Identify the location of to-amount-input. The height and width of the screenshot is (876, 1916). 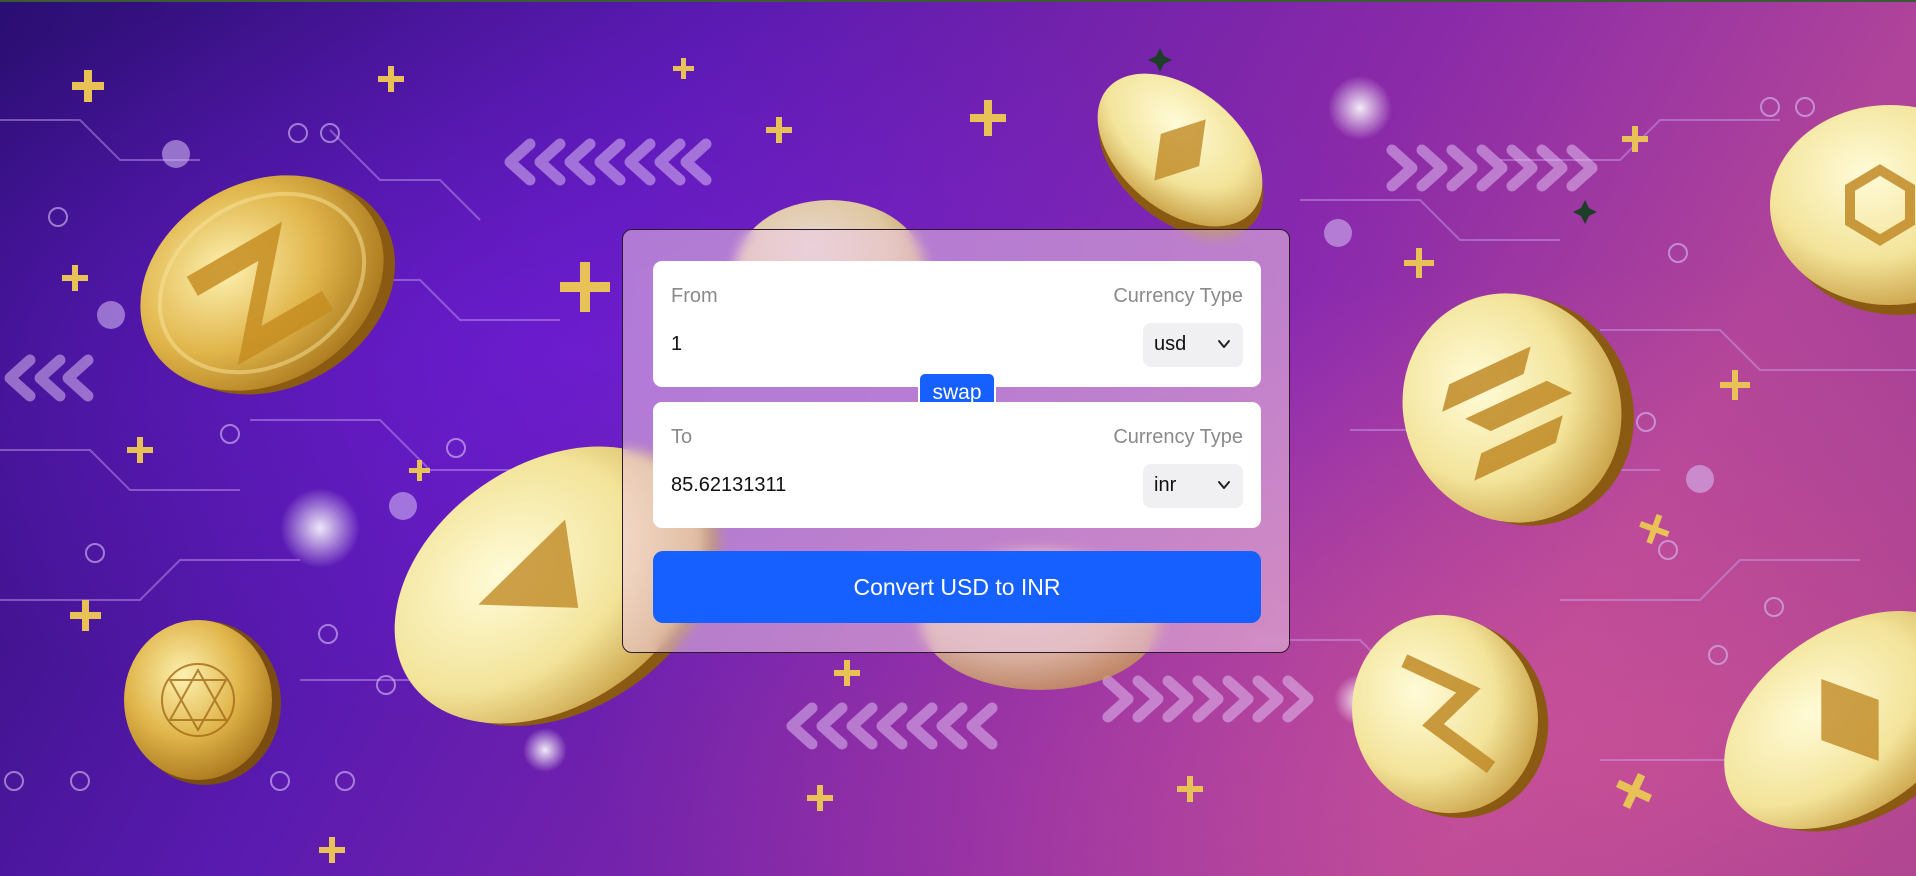
(881, 485).